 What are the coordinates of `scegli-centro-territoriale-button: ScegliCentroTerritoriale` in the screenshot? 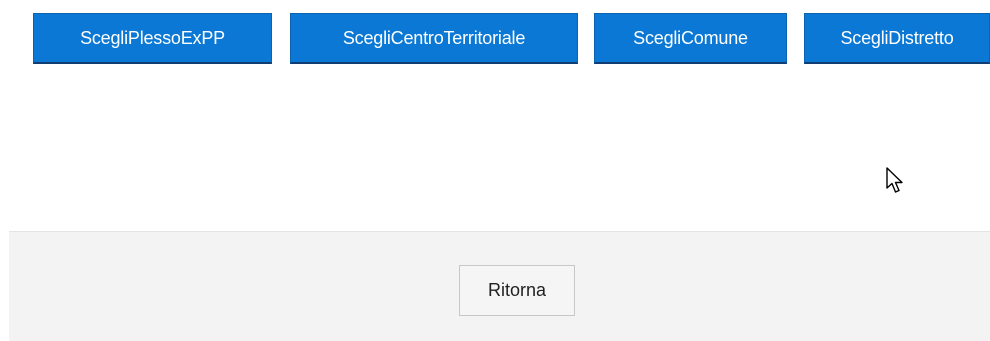 It's located at (434, 38).